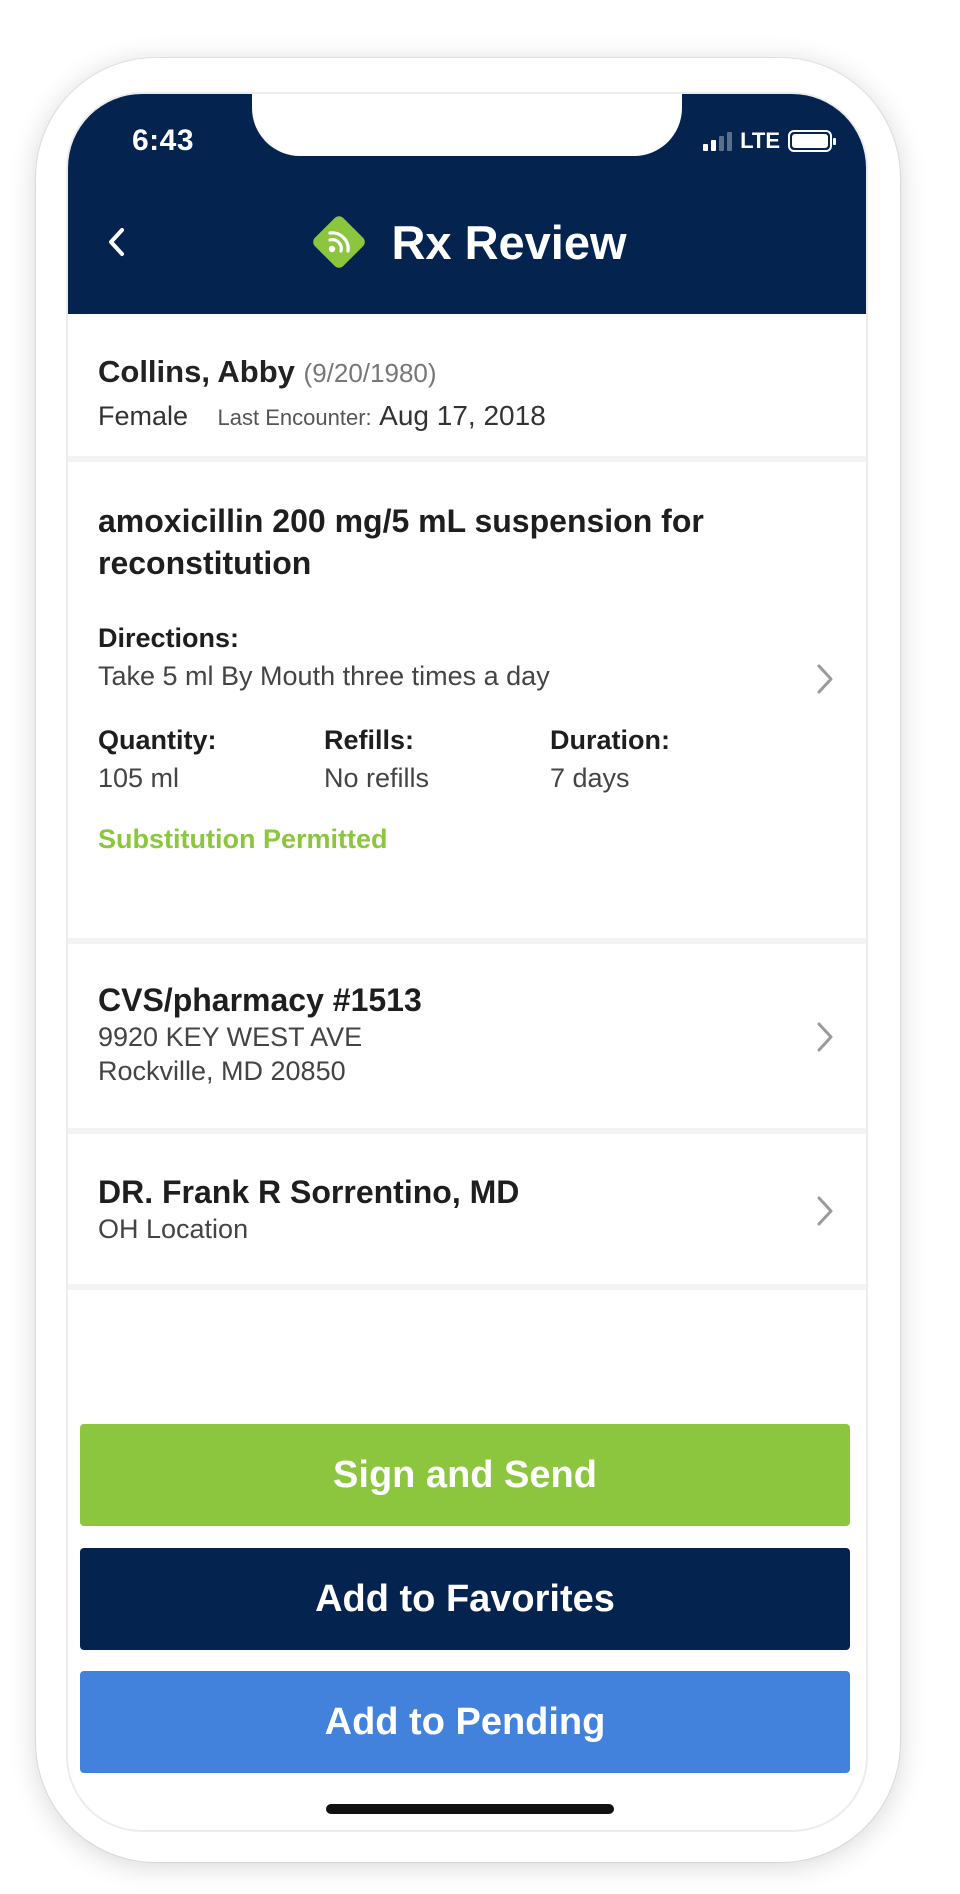 The image size is (960, 1894). What do you see at coordinates (509, 242) in the screenshot?
I see `page-title: Rx Review` at bounding box center [509, 242].